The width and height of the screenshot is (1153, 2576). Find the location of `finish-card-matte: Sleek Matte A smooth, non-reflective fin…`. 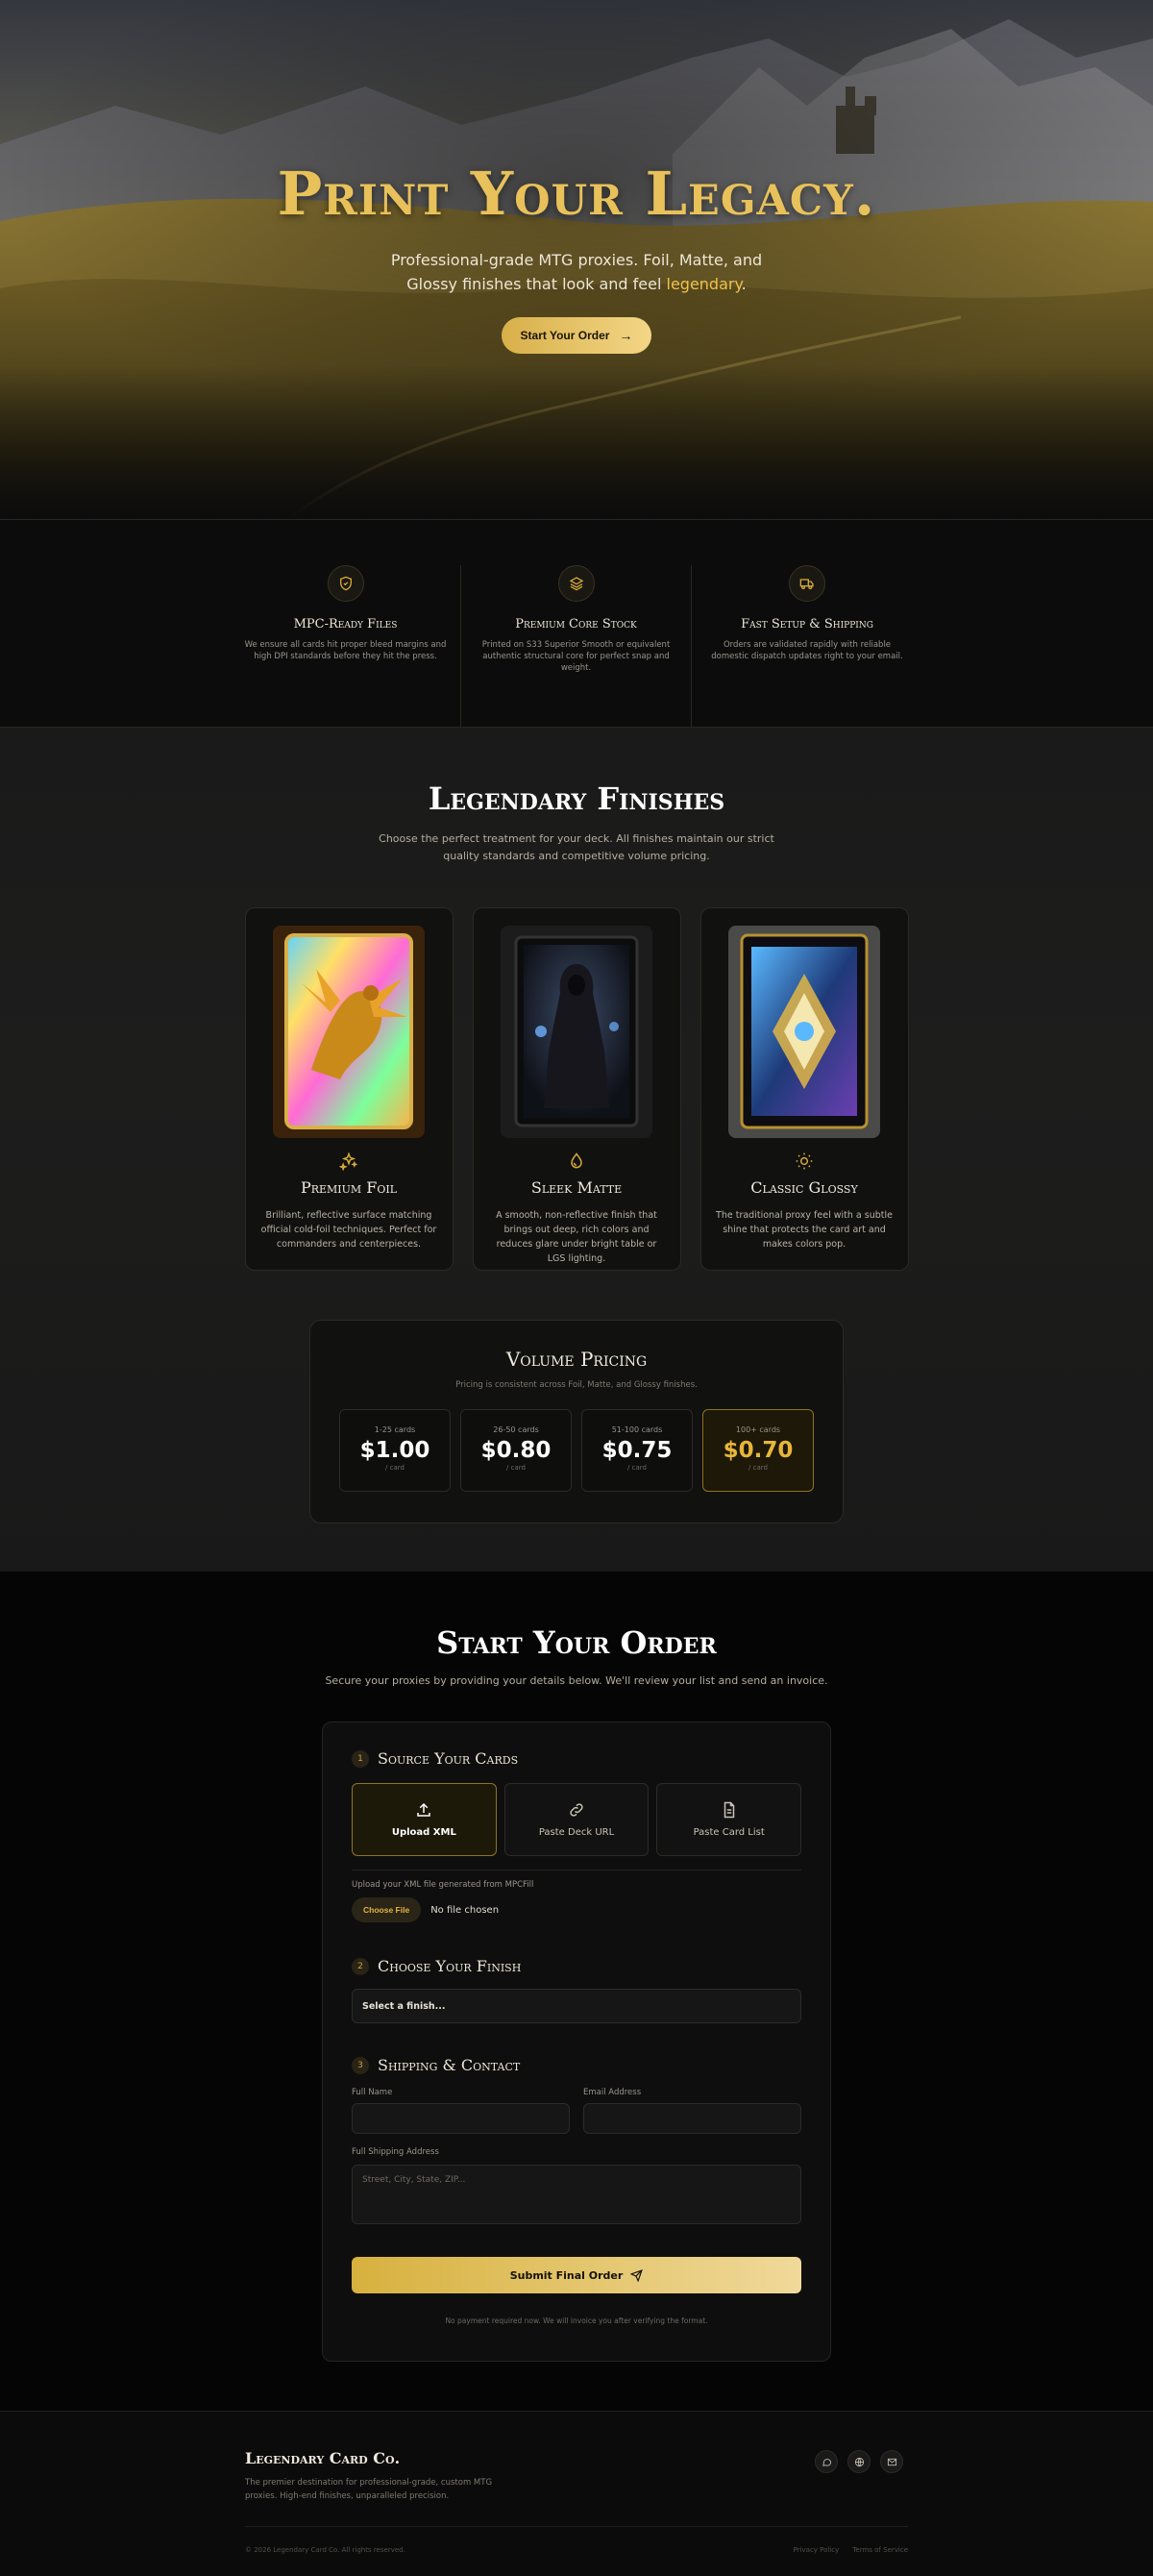

finish-card-matte: Sleek Matte A smooth, non-reflective fin… is located at coordinates (576, 1089).